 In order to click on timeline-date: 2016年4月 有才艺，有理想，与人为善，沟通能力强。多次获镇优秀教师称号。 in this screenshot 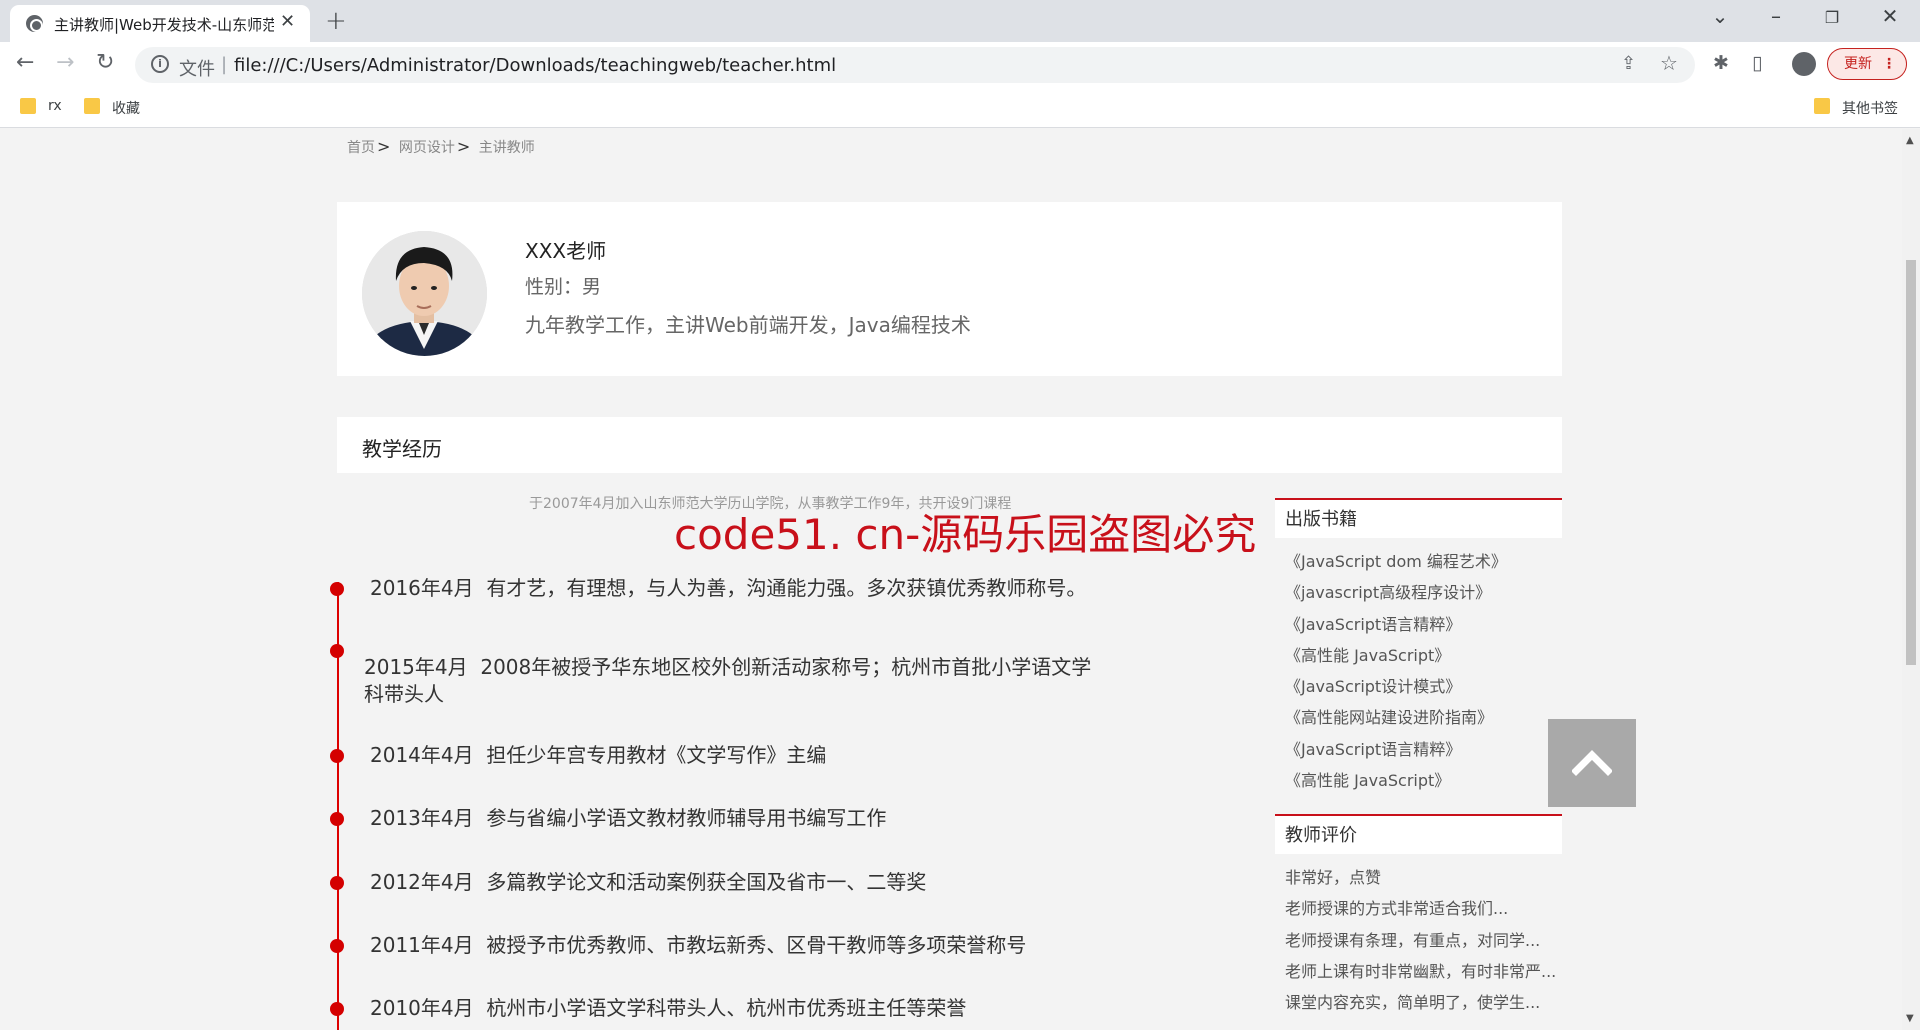, I will do `click(728, 588)`.